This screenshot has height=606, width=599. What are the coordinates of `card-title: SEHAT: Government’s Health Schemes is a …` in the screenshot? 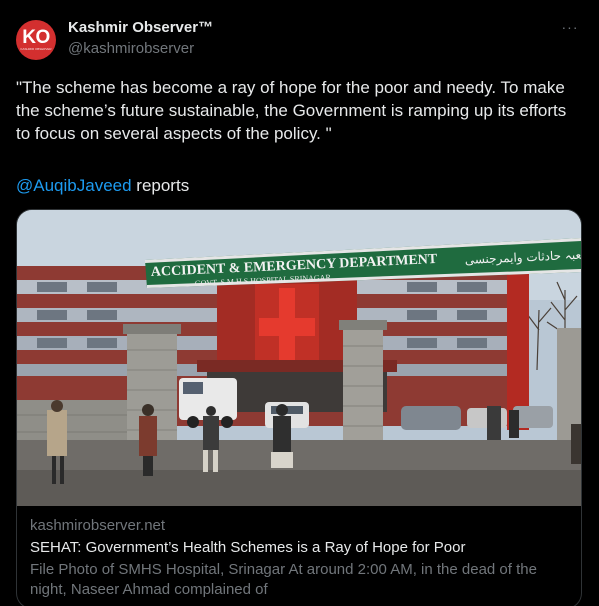 It's located at (300, 548).